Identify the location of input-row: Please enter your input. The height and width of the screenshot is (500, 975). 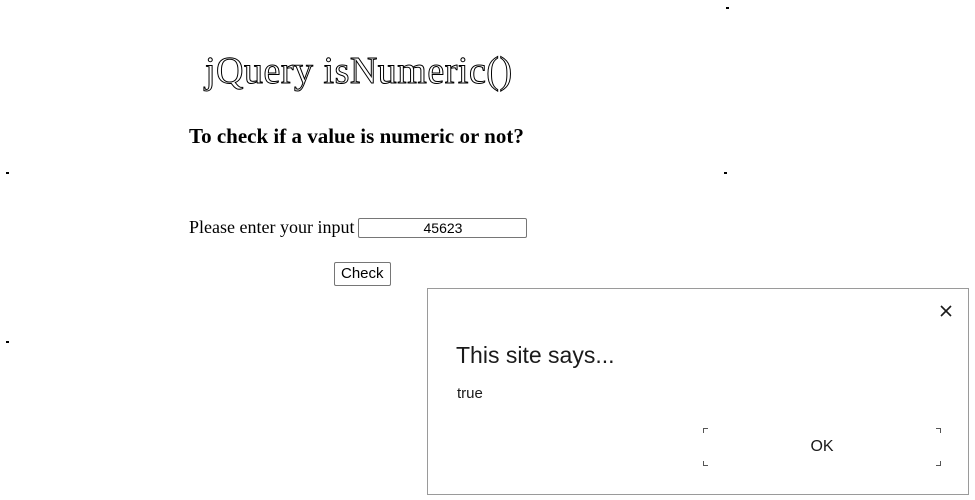
(358, 227).